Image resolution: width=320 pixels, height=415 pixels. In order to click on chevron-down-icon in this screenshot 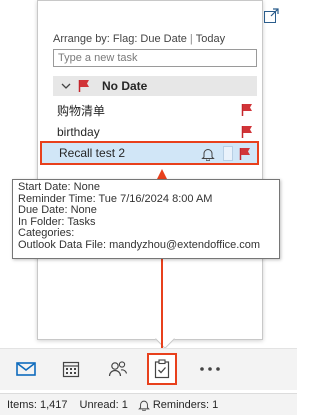, I will do `click(66, 86)`.